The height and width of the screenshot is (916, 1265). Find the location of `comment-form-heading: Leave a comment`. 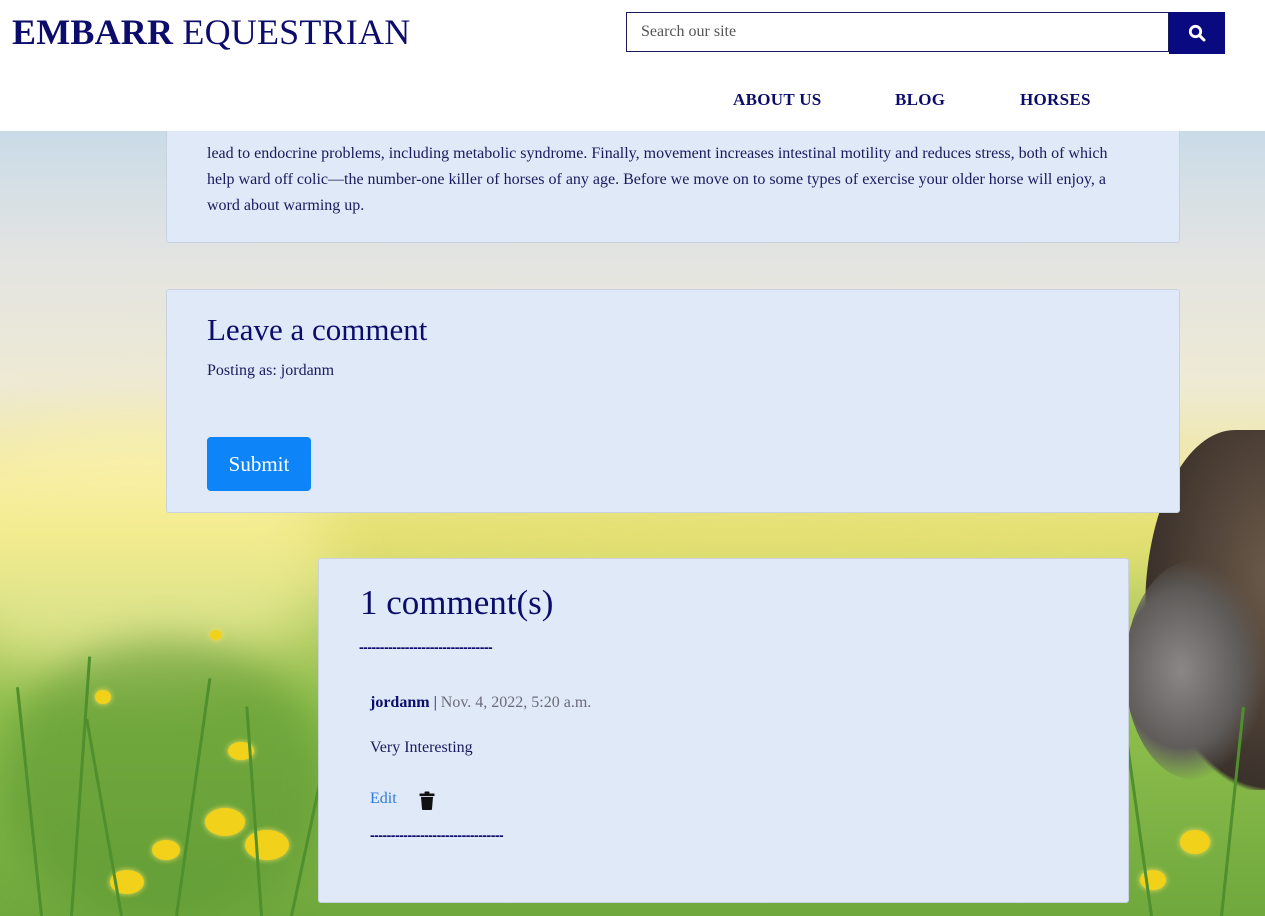

comment-form-heading: Leave a comment is located at coordinates (317, 329).